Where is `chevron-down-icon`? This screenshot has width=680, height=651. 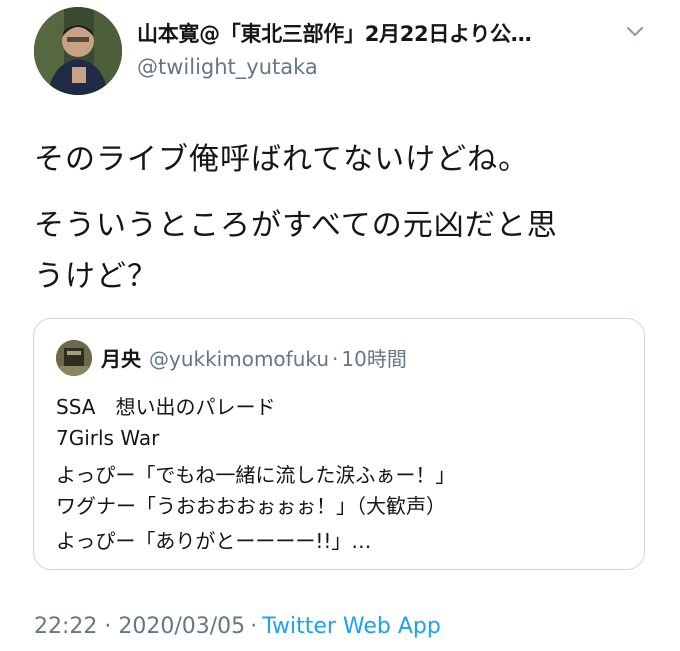
chevron-down-icon is located at coordinates (635, 32).